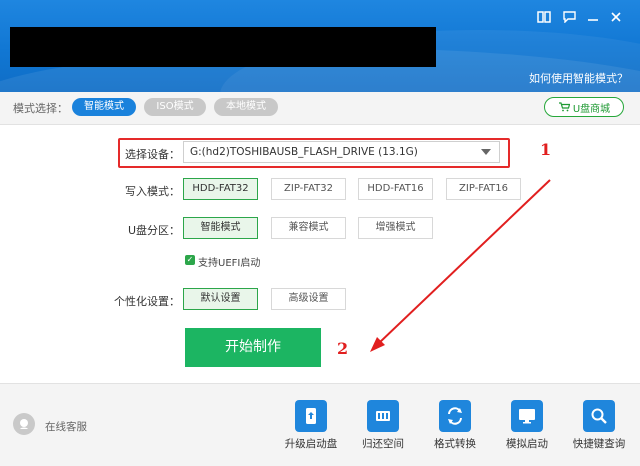 The width and height of the screenshot is (640, 466). What do you see at coordinates (343, 348) in the screenshot?
I see `annotation-number-2: 2` at bounding box center [343, 348].